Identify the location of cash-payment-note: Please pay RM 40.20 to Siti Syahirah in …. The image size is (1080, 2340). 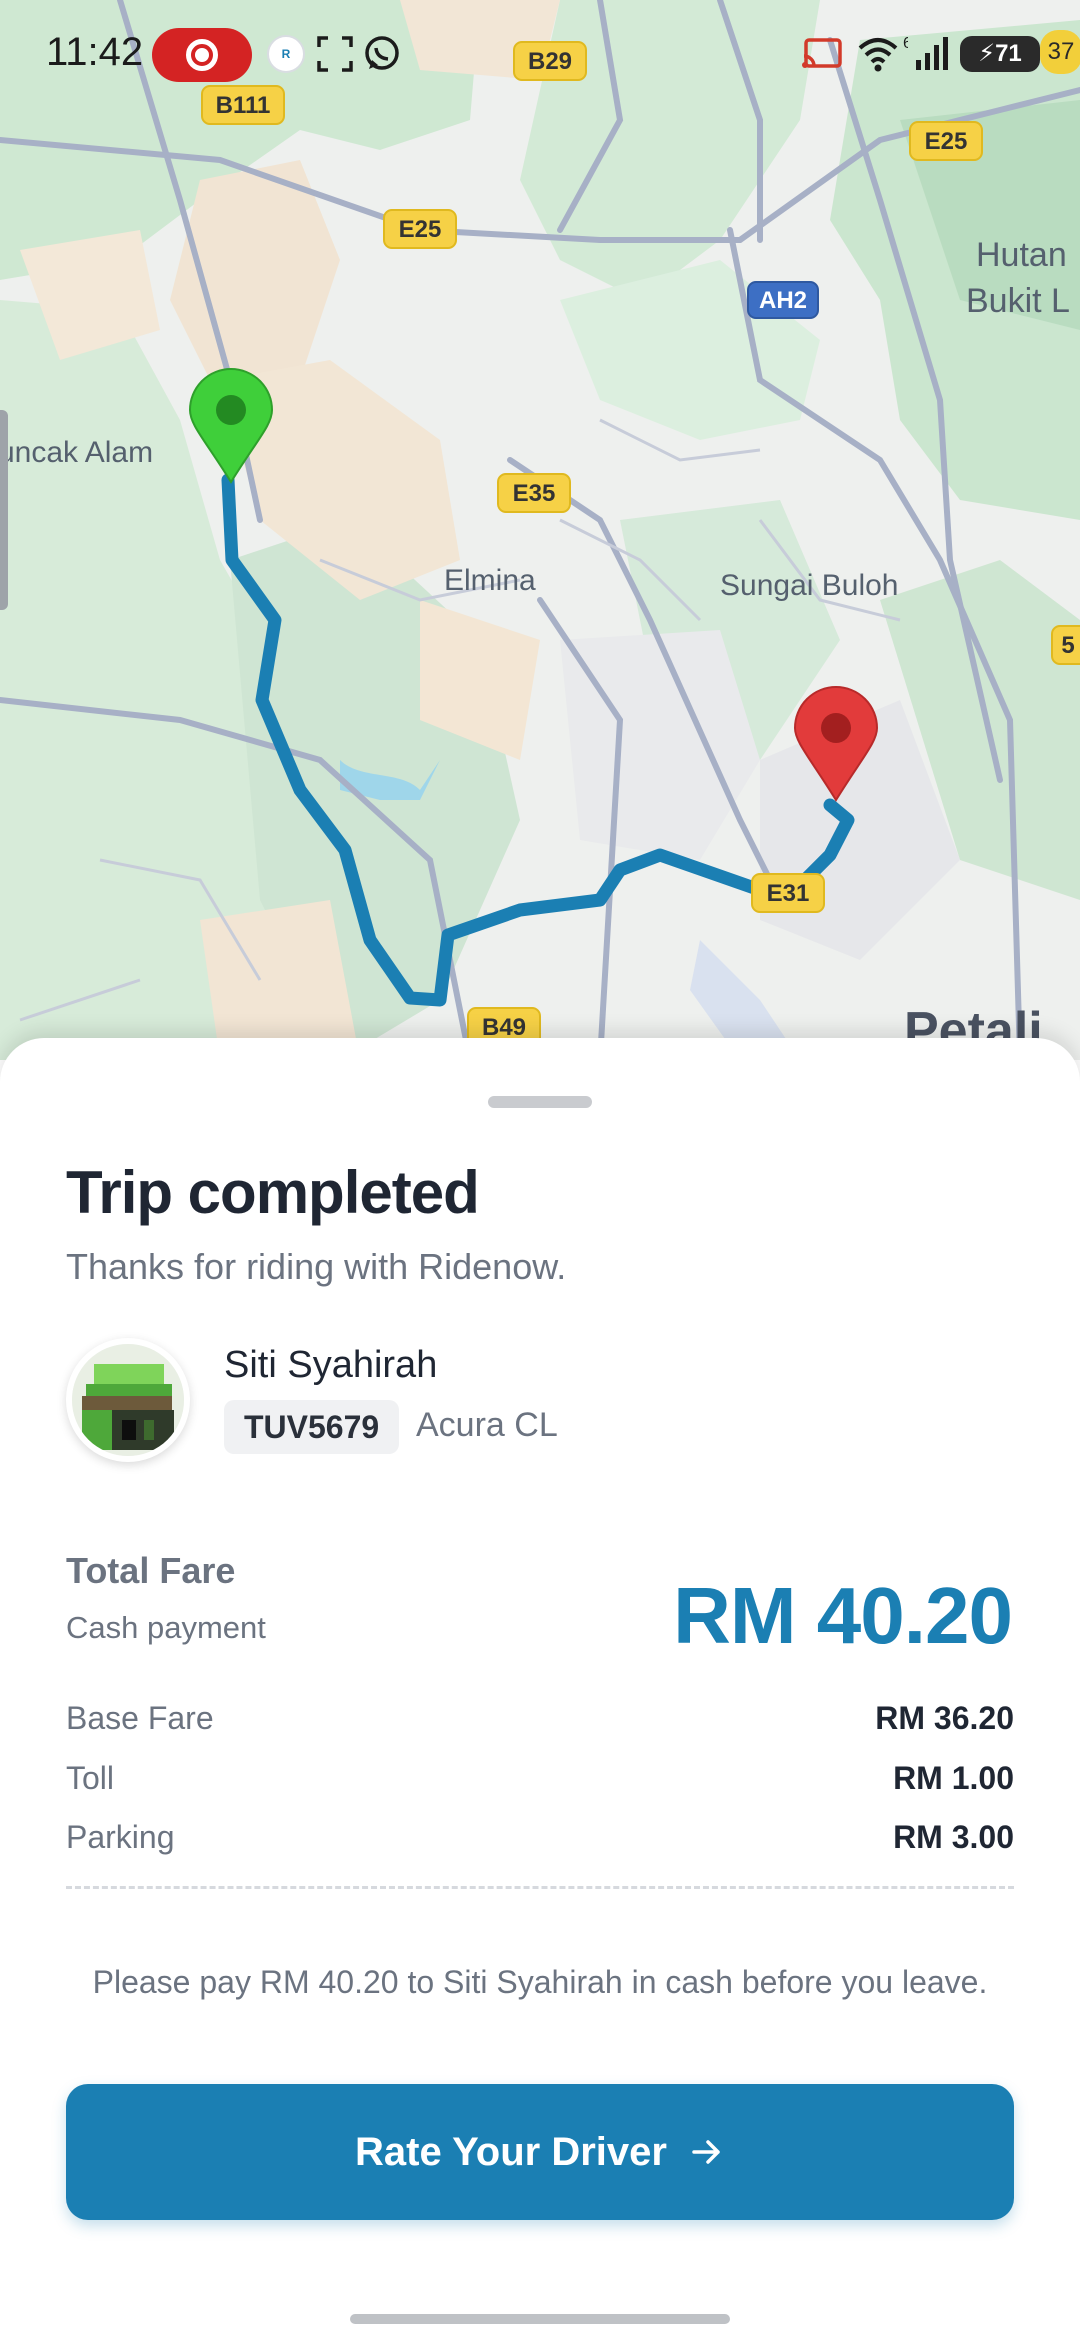
(540, 1982).